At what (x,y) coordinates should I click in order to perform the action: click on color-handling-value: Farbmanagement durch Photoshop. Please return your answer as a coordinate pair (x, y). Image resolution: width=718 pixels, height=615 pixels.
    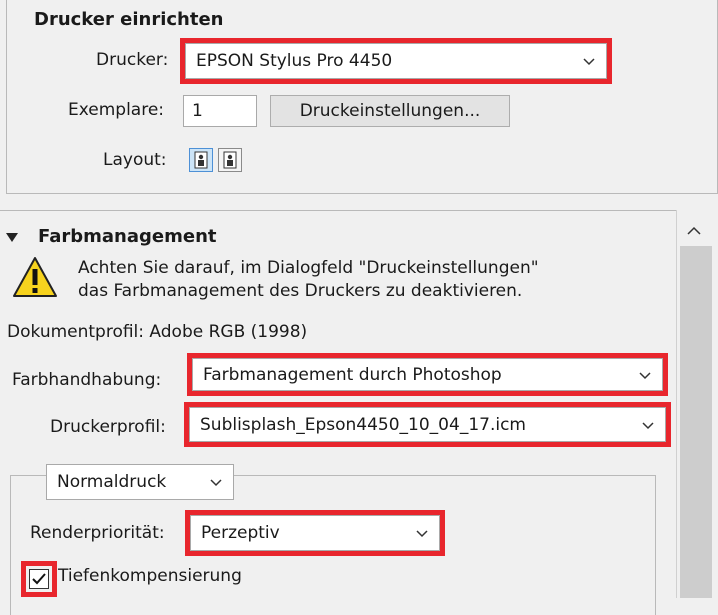
    Looking at the image, I should click on (352, 374).